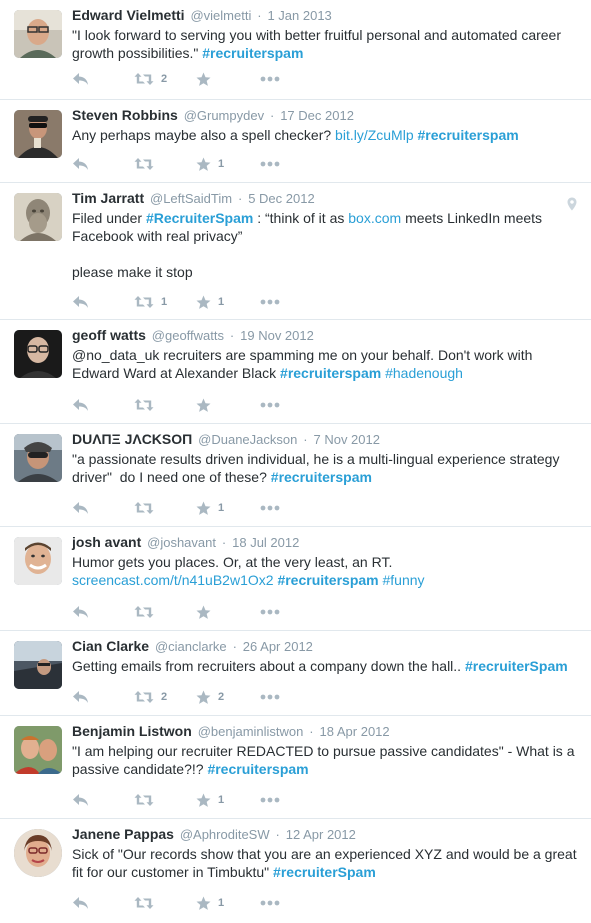  Describe the element at coordinates (374, 218) in the screenshot. I see `tweet-link: box.com` at that location.